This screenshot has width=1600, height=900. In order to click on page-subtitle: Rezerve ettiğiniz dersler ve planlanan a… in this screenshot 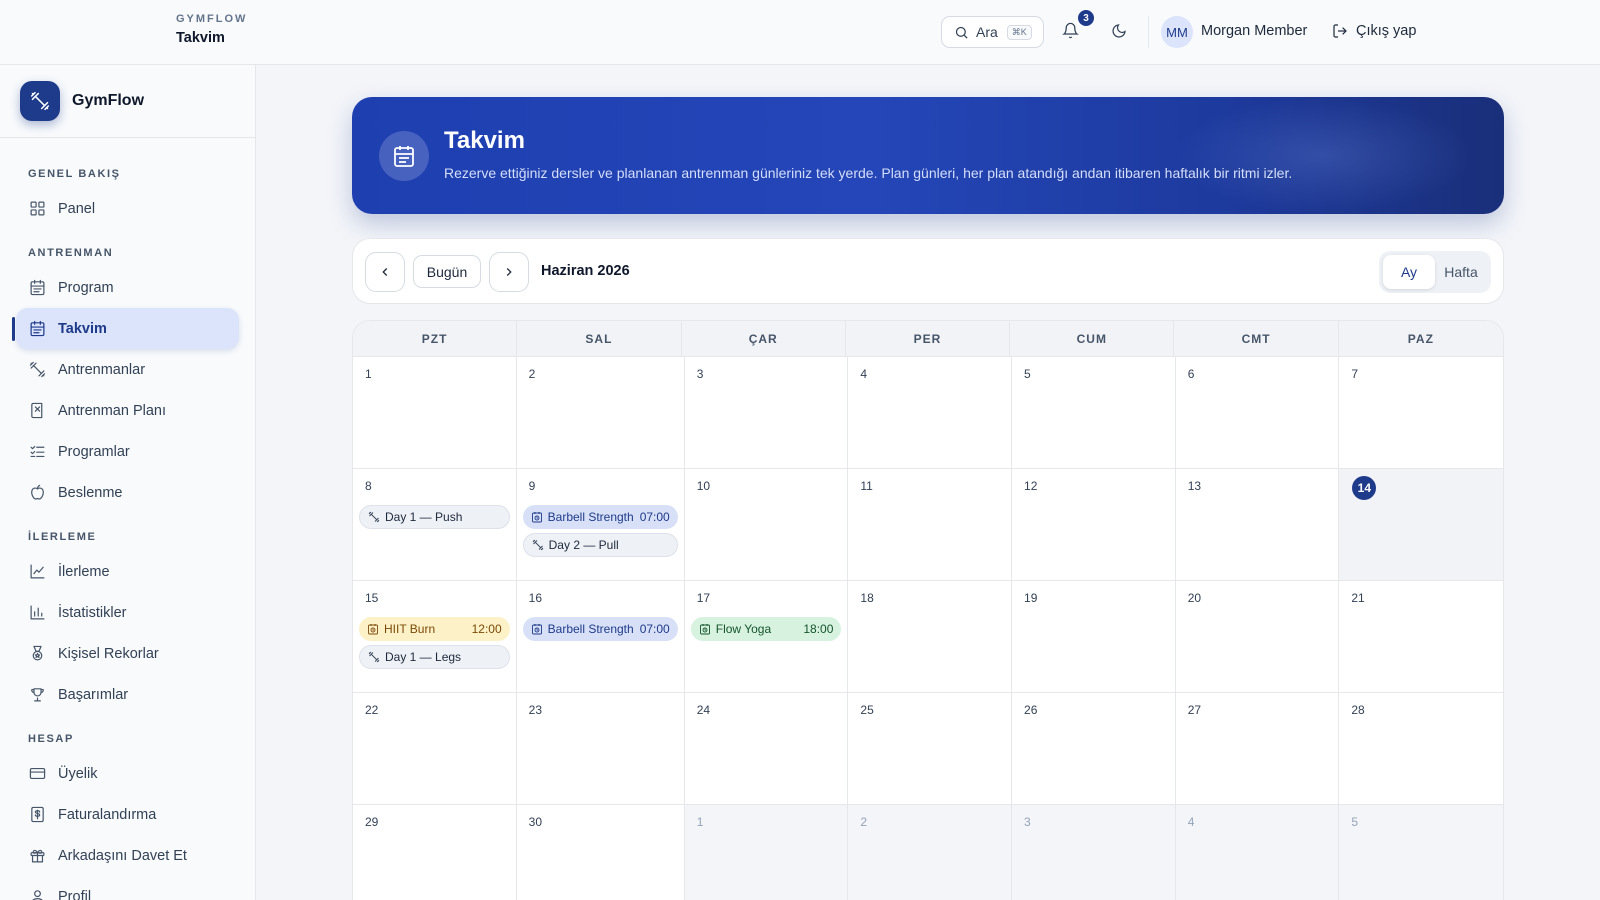, I will do `click(868, 173)`.